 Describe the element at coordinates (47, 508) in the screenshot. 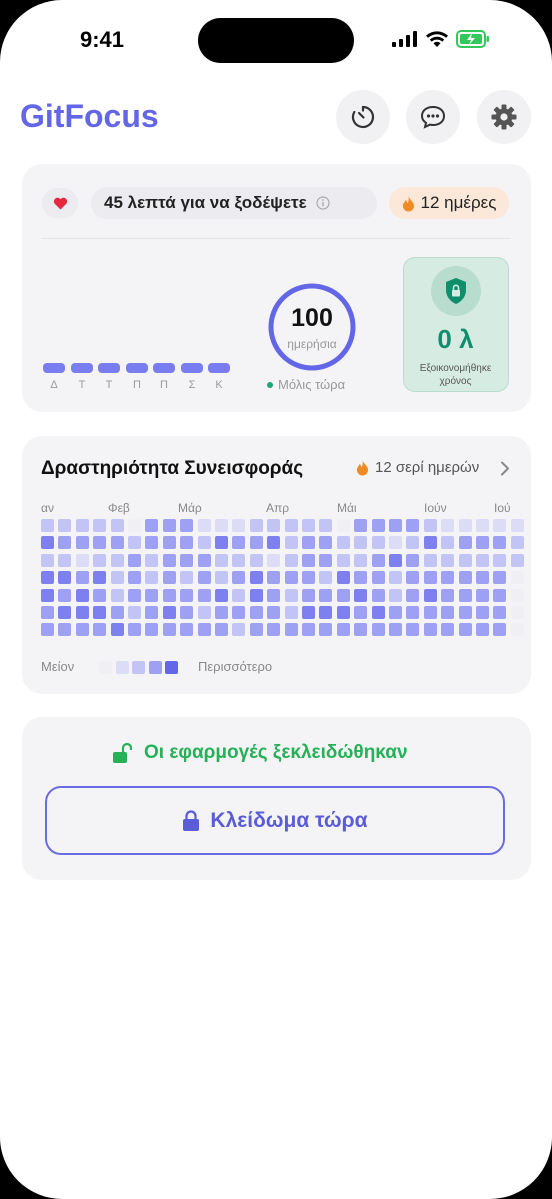

I see `month-label: αν` at that location.